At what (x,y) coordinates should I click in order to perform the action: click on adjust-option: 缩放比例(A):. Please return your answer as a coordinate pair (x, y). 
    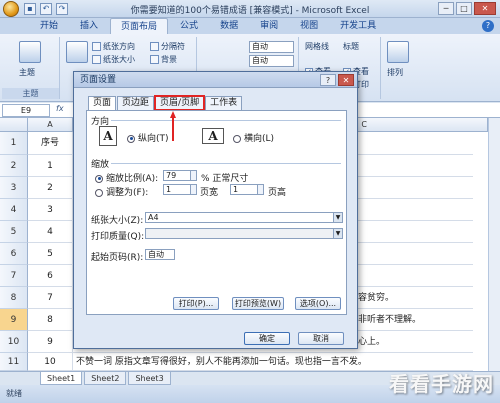
    Looking at the image, I should click on (126, 177).